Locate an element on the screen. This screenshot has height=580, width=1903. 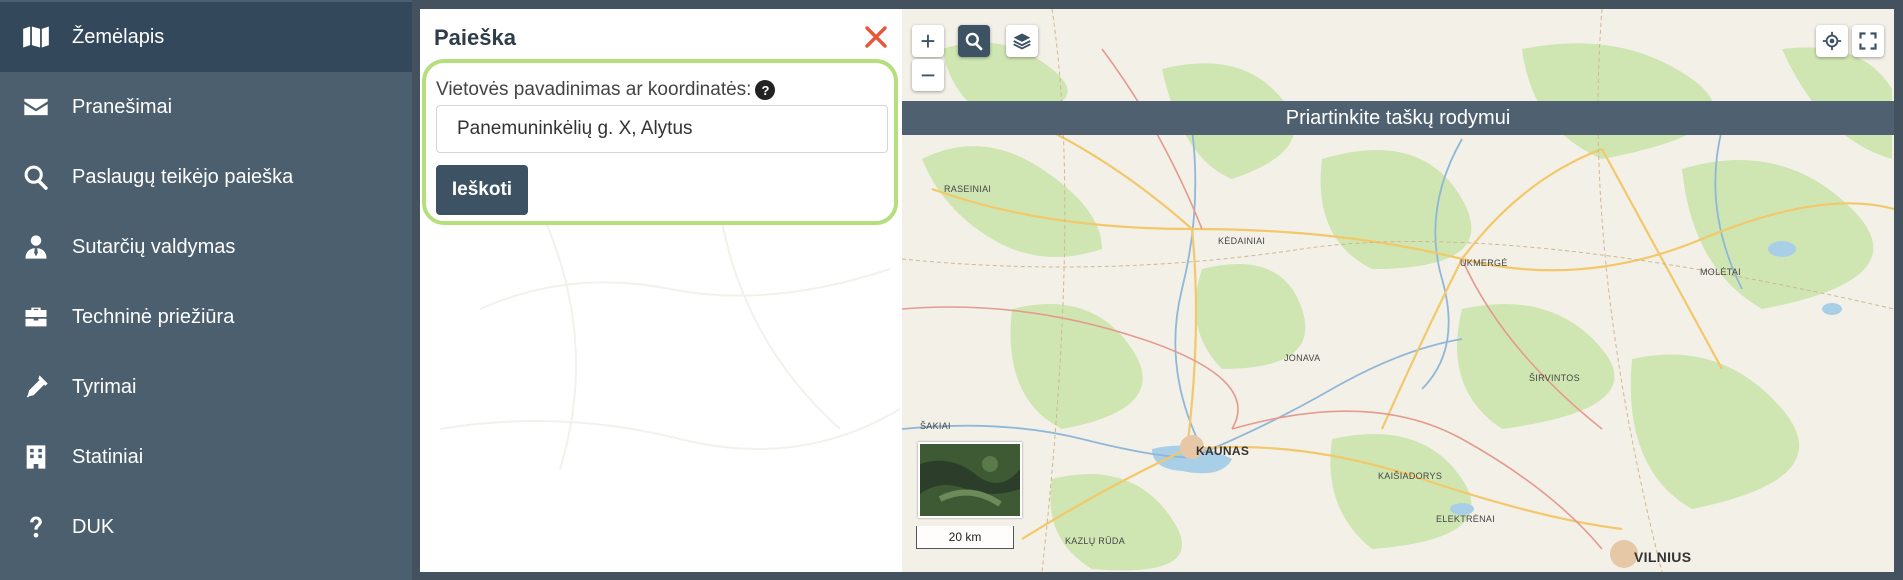
crosshair-icon is located at coordinates (1832, 41).